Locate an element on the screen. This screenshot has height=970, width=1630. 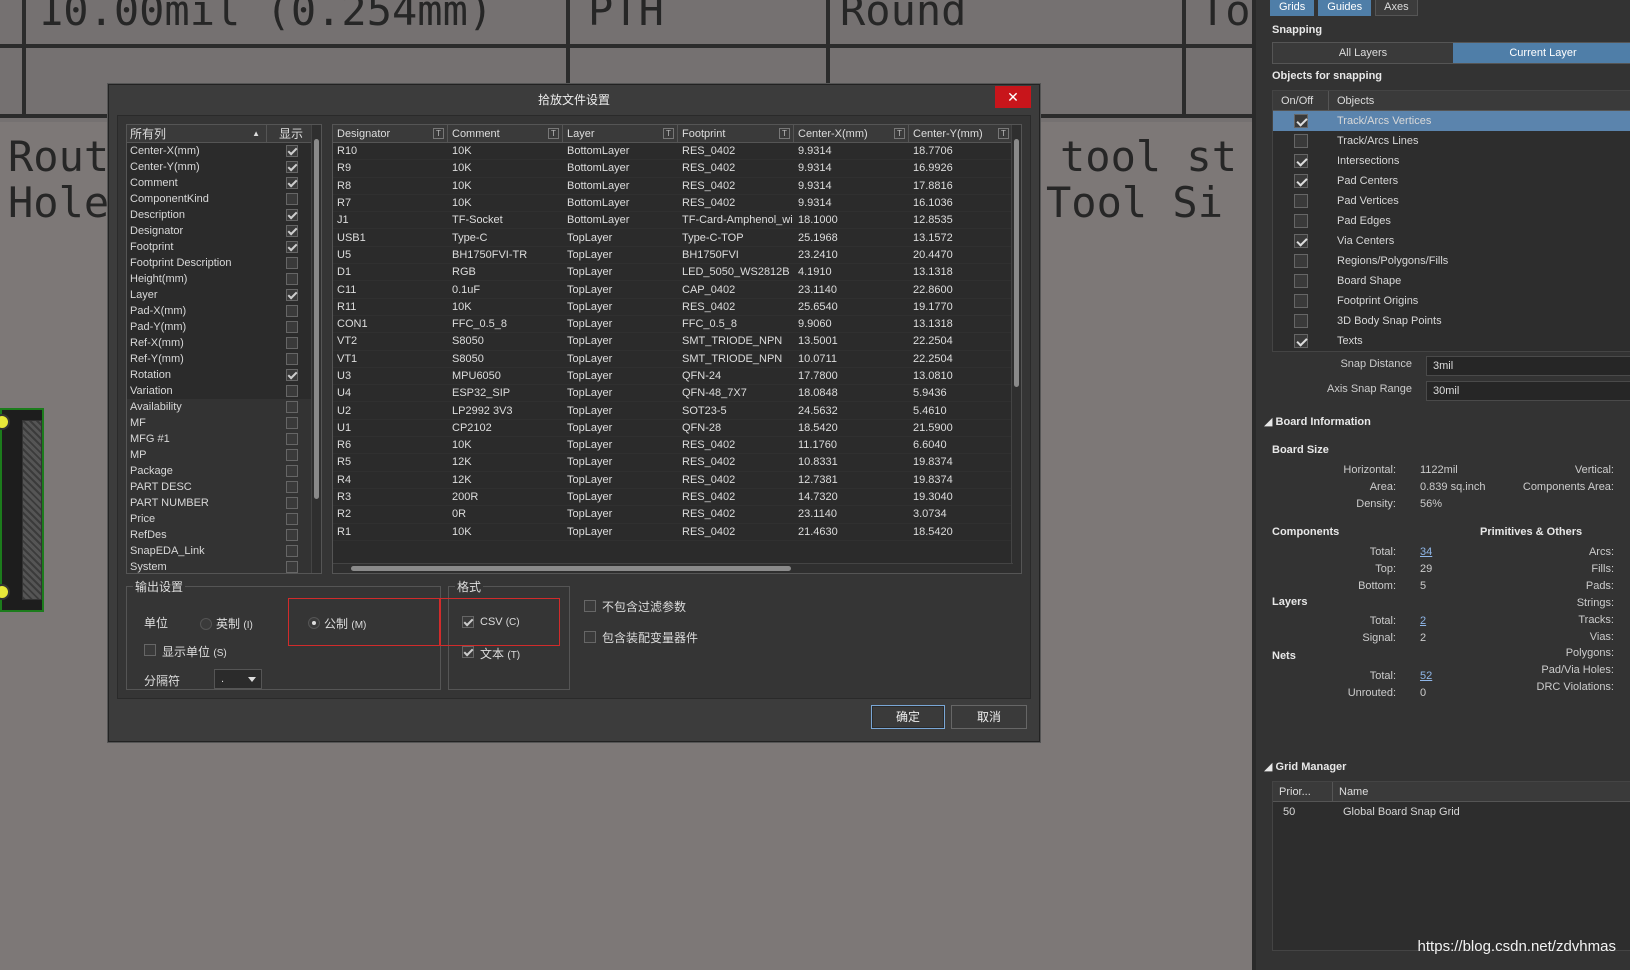
snap-distance-input: 3mil is located at coordinates (1528, 366).